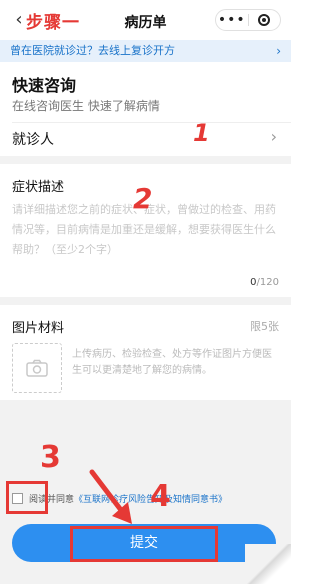 The width and height of the screenshot is (320, 584). I want to click on divider, so click(151, 122).